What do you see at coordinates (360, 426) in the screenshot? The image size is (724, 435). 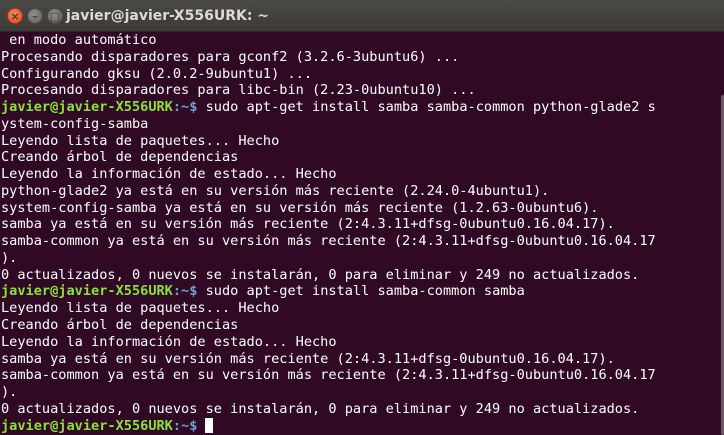 I see `prompt-line: javier@javier-X556URK:~$` at bounding box center [360, 426].